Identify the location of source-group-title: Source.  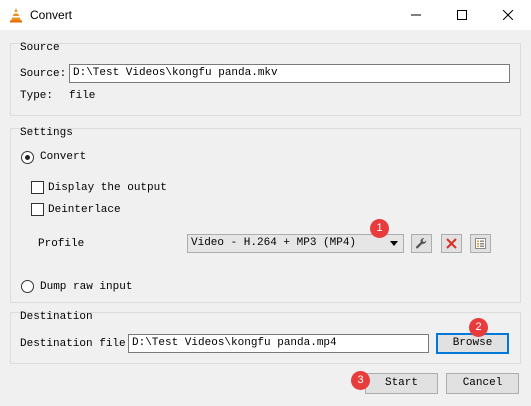
(40, 48).